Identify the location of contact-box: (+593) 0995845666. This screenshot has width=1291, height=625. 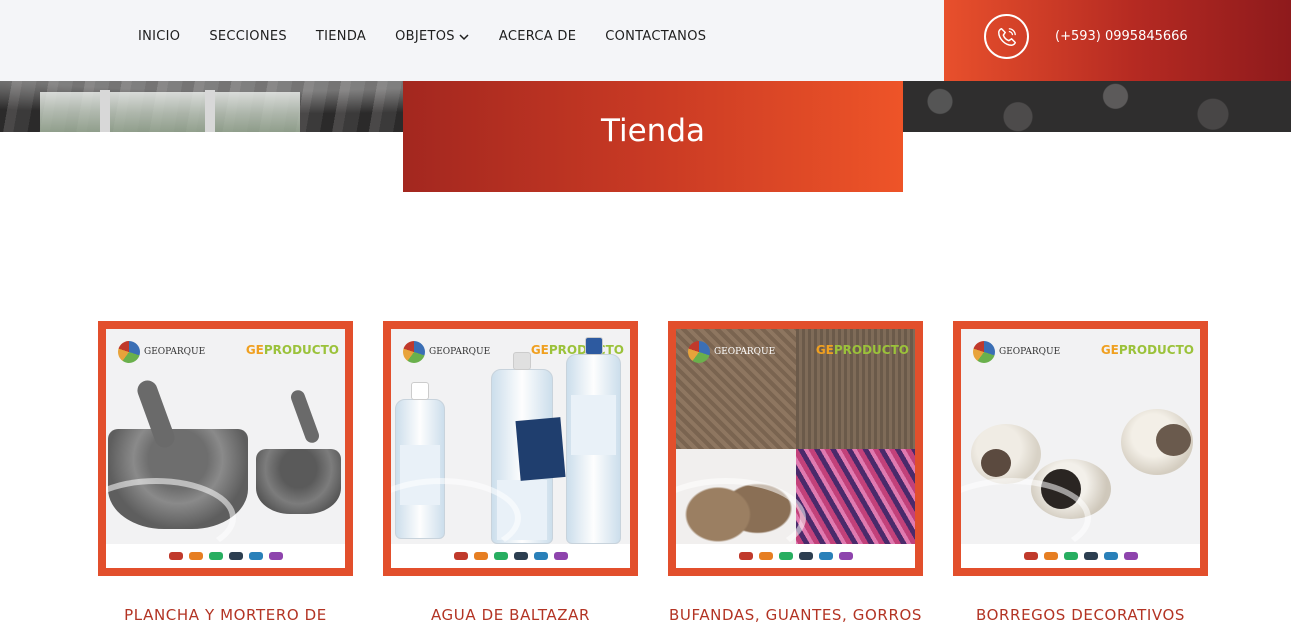
(1117, 40).